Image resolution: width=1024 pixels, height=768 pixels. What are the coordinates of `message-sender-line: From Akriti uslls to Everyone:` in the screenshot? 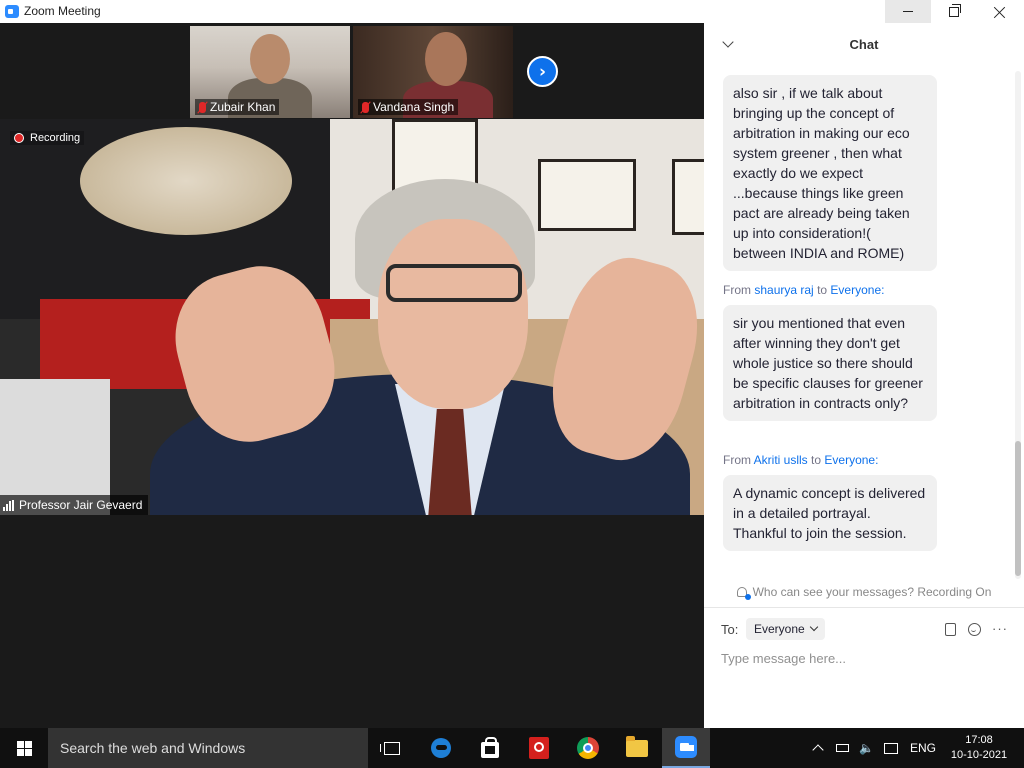 It's located at (800, 460).